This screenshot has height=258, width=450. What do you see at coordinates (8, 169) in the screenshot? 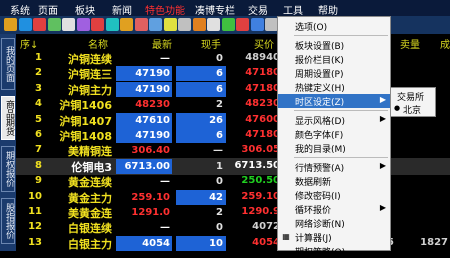
I see `sidebar-tab-2: 期权报价` at bounding box center [8, 169].